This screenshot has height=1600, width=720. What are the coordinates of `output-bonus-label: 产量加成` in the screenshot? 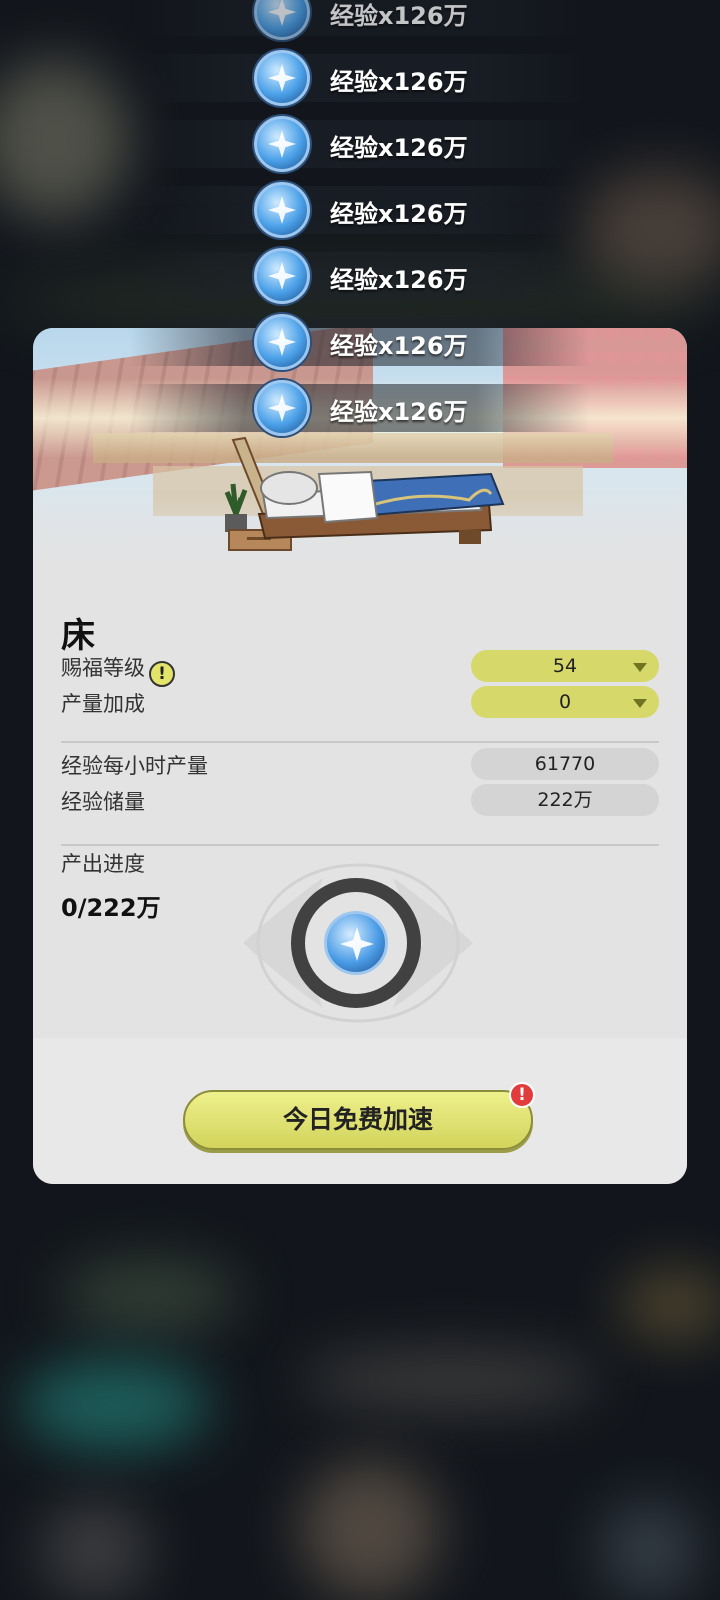 It's located at (103, 704).